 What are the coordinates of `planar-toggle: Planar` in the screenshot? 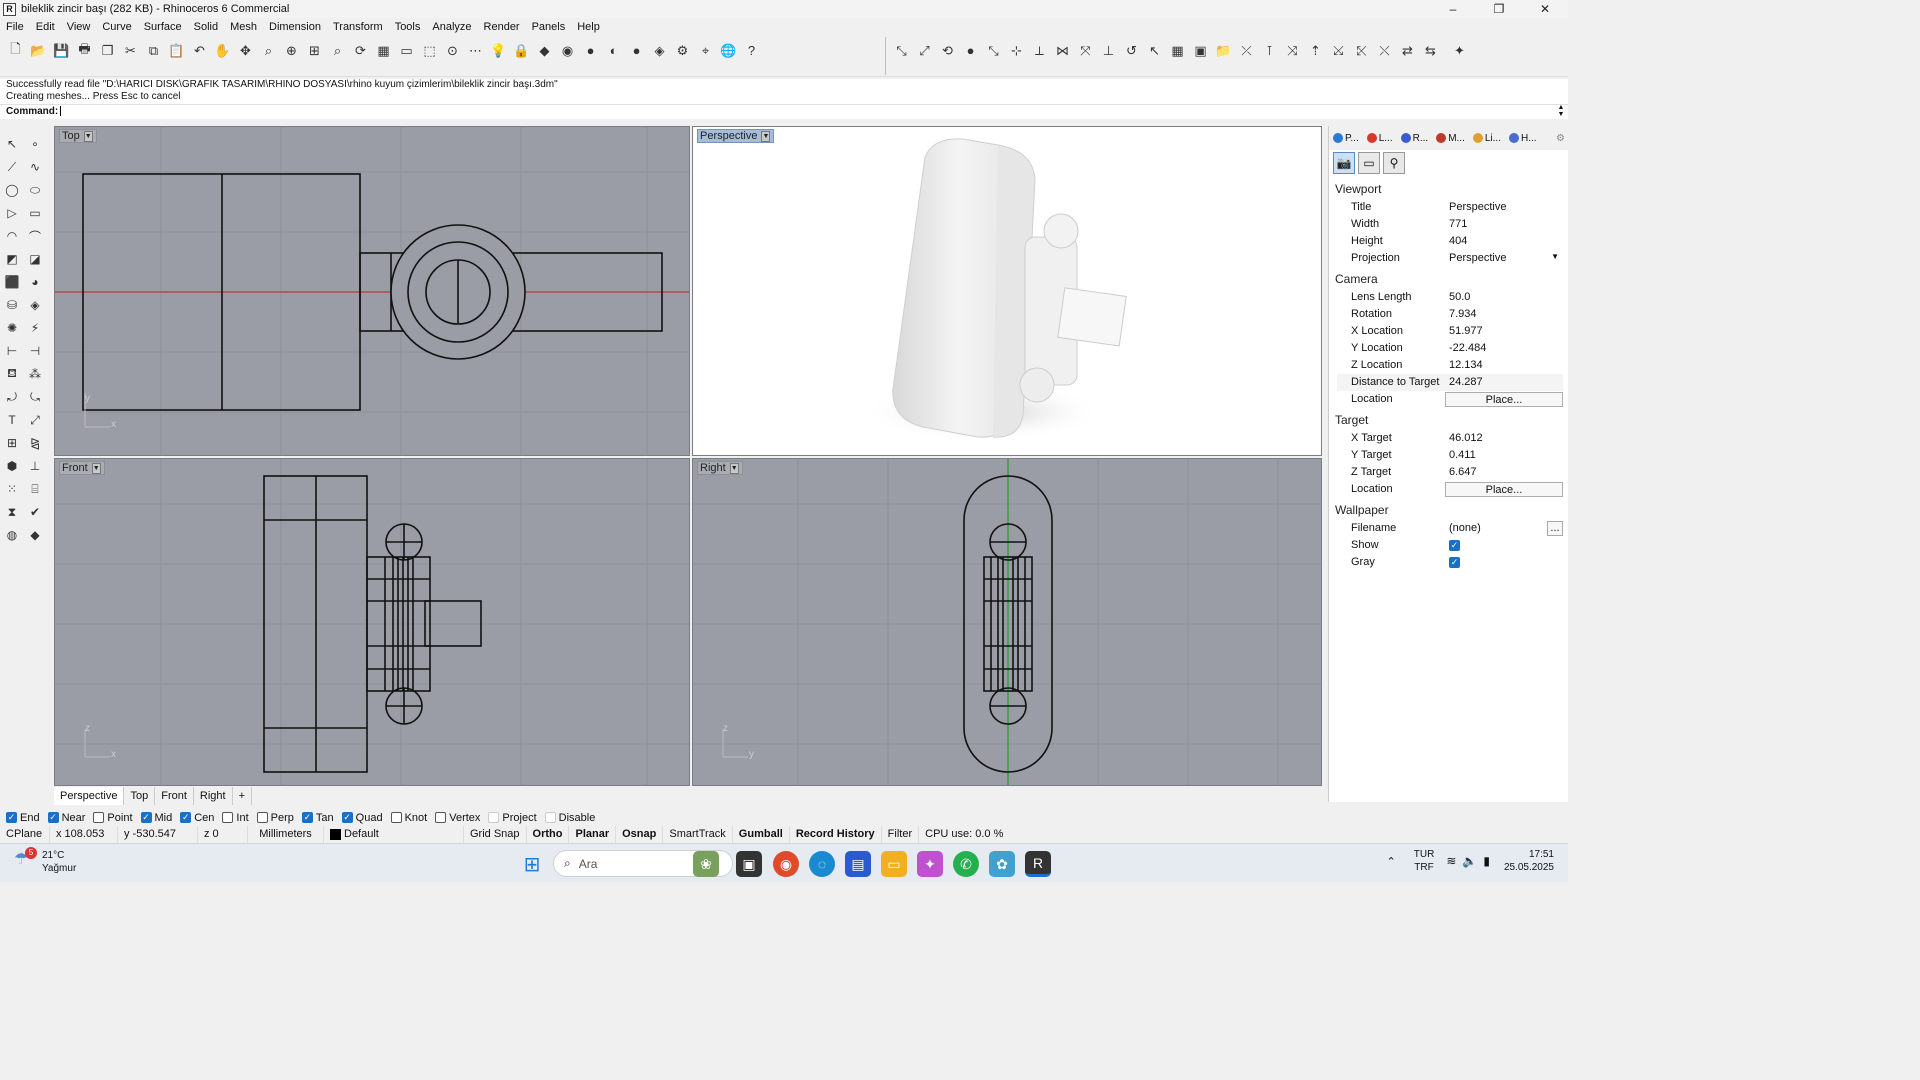 It's located at (593, 834).